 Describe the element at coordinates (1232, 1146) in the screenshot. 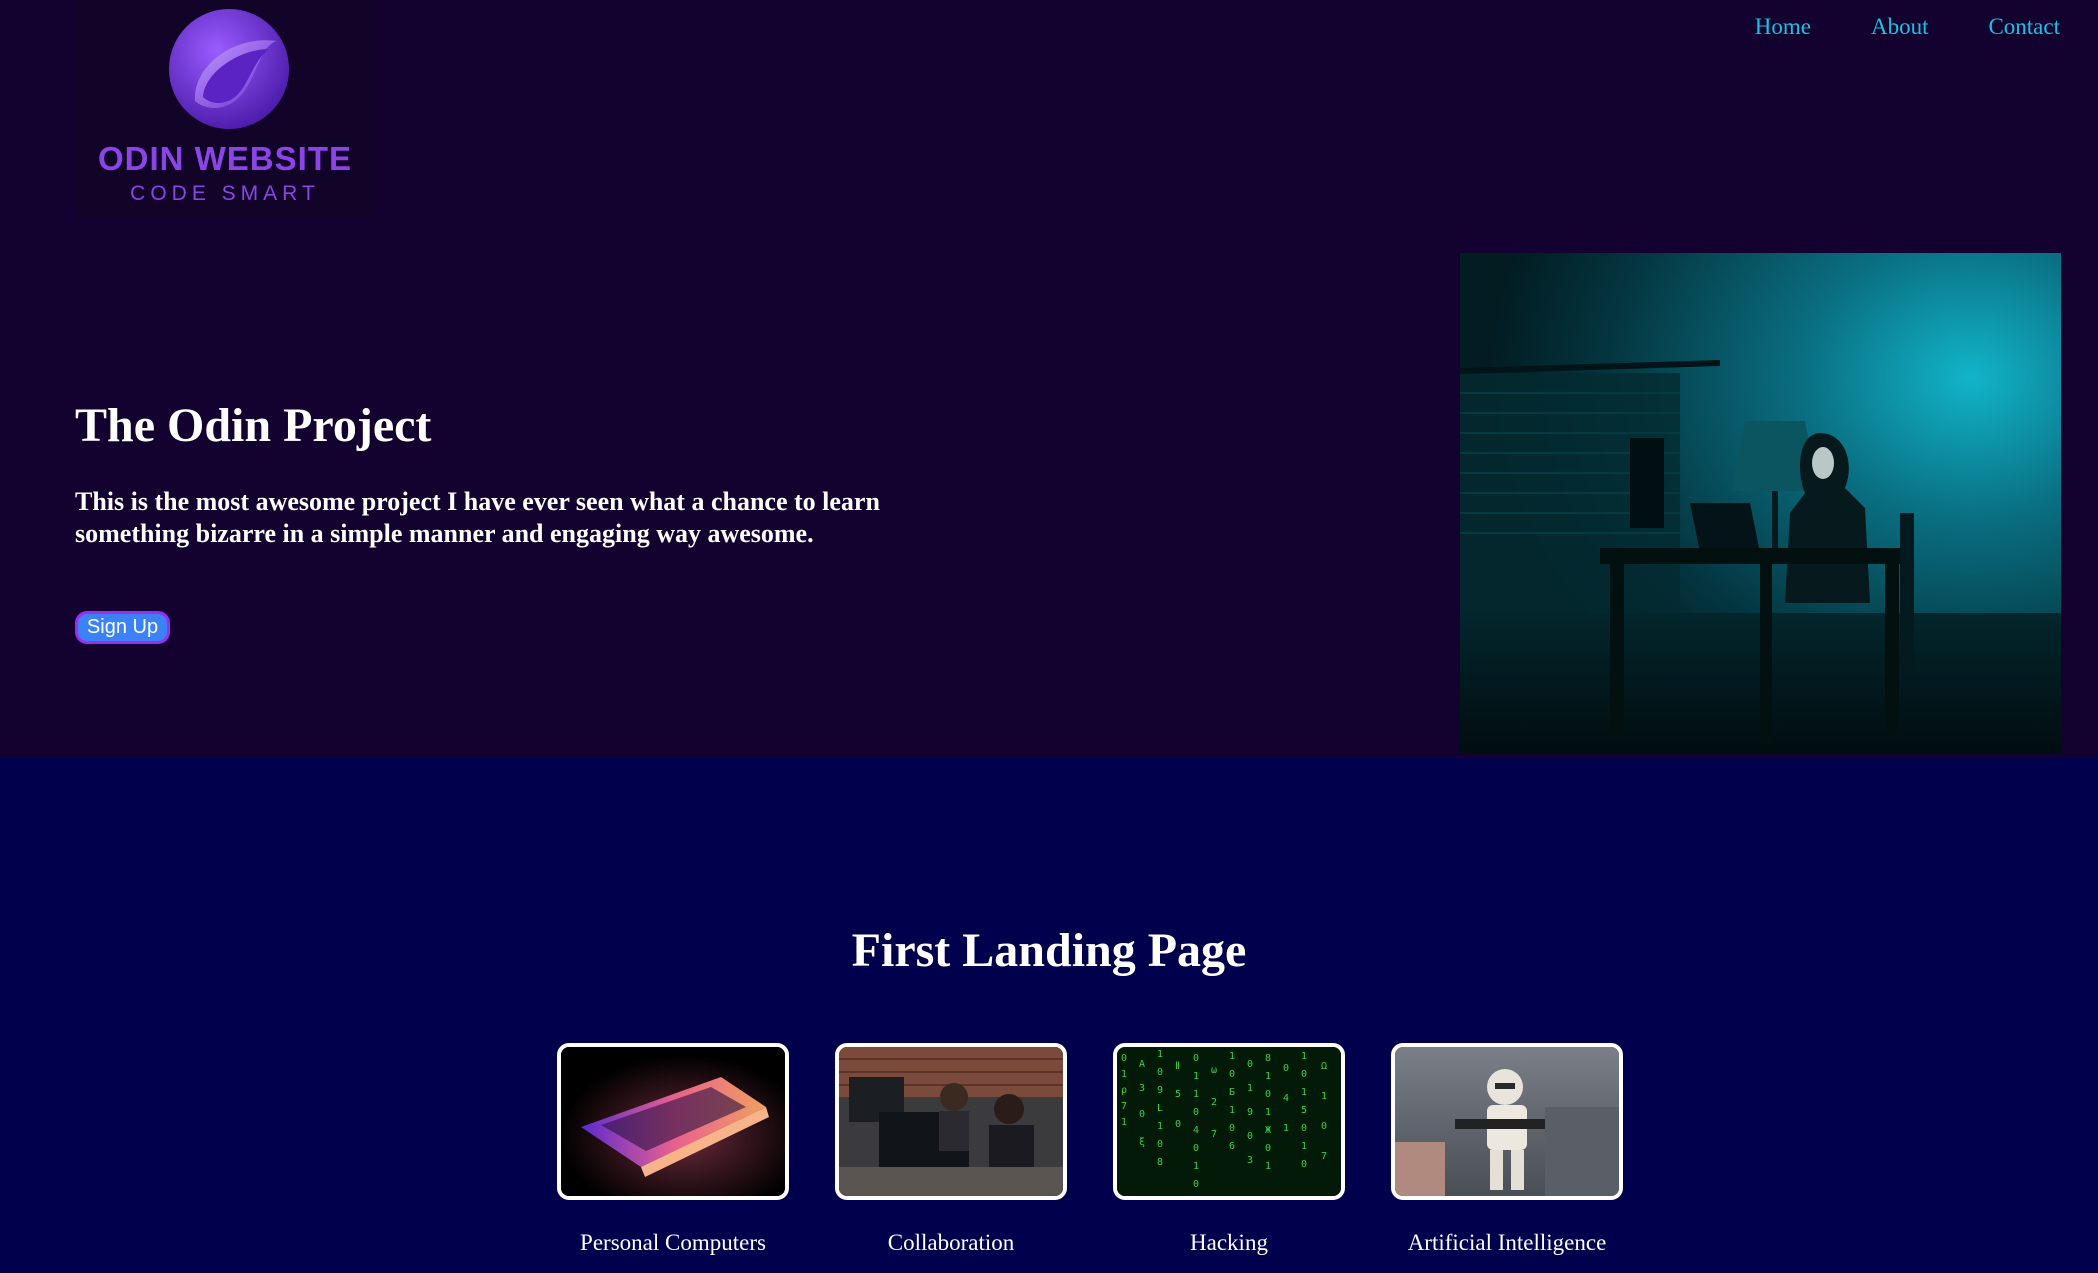

I see `svg-text: 6` at that location.